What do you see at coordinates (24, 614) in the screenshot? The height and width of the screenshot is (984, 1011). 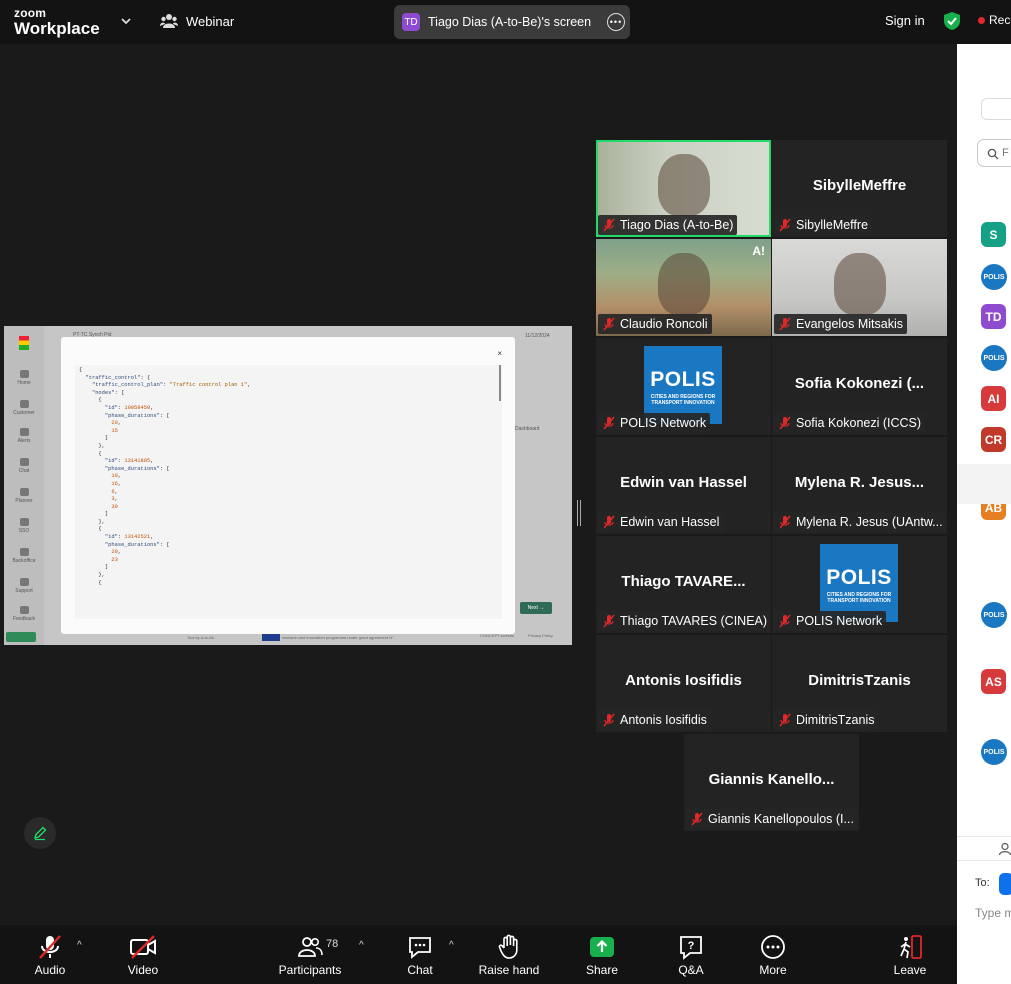 I see `nav-feedback: Feedback` at bounding box center [24, 614].